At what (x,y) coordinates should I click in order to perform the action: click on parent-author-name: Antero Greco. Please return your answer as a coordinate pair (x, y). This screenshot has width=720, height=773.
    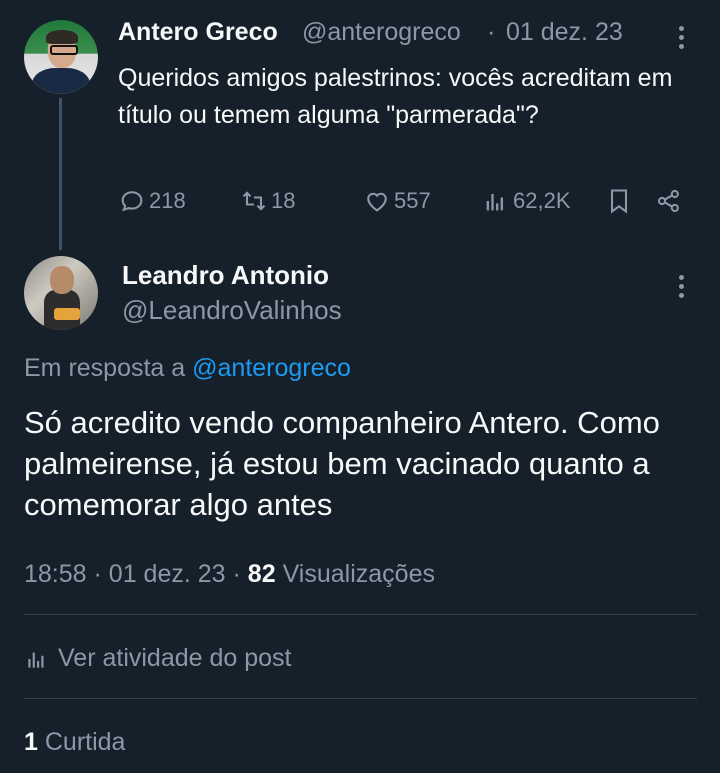
    Looking at the image, I should click on (198, 32).